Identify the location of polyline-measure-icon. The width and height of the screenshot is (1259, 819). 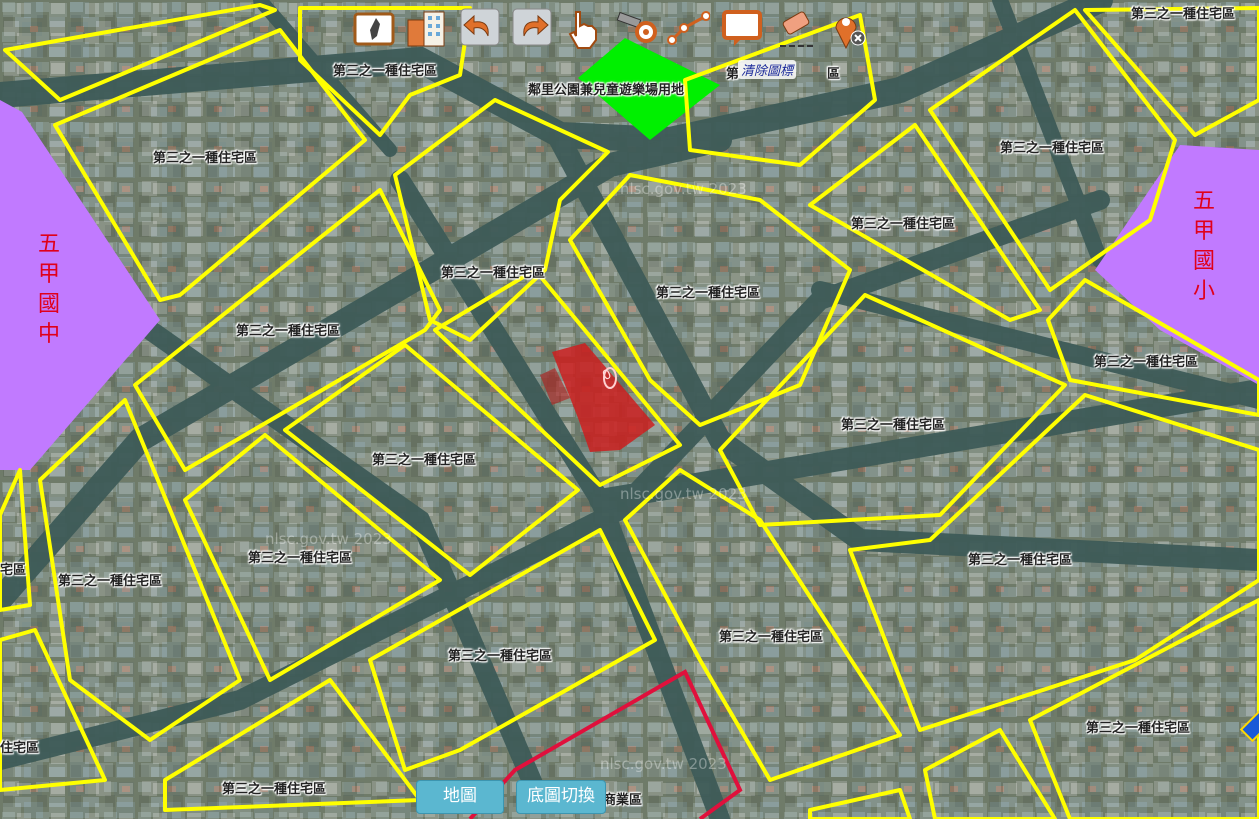
(688, 28).